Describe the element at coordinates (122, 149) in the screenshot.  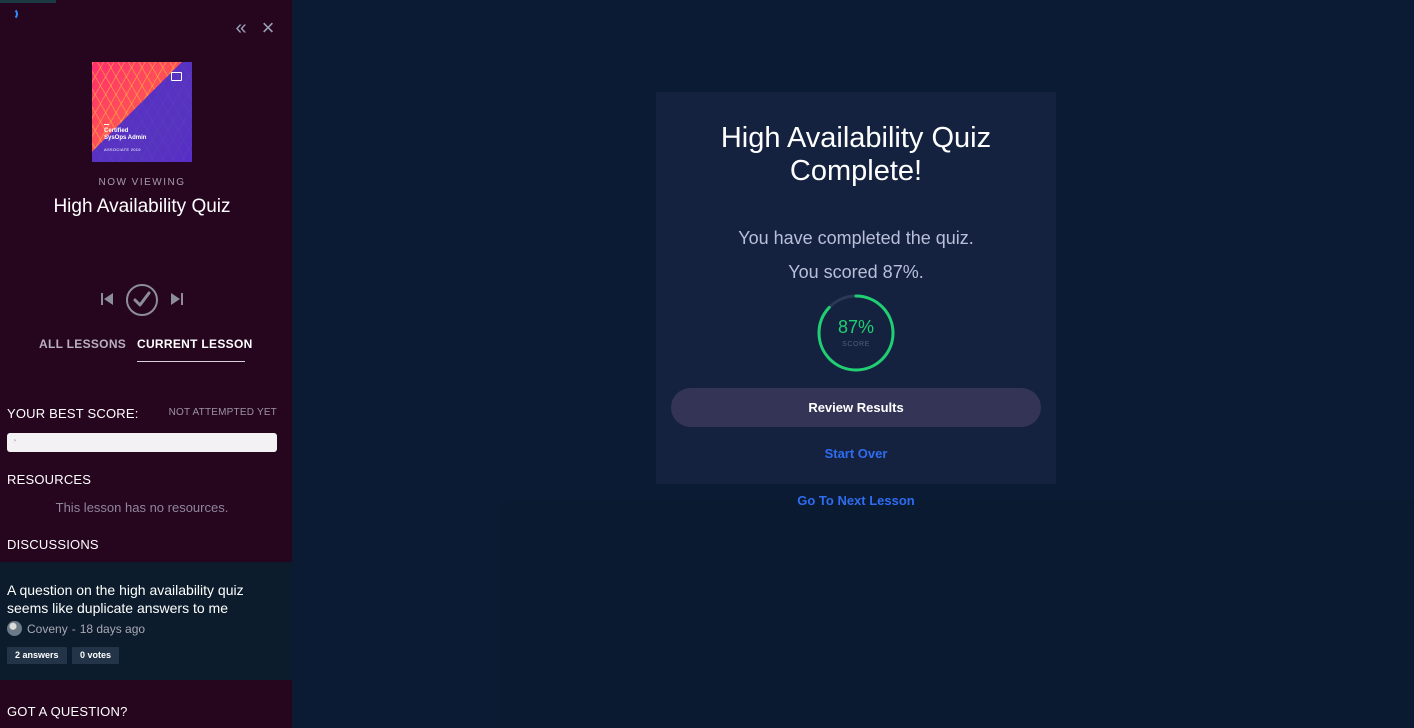
I see `thumbnail-line3: ASSOCIATE 2019` at that location.